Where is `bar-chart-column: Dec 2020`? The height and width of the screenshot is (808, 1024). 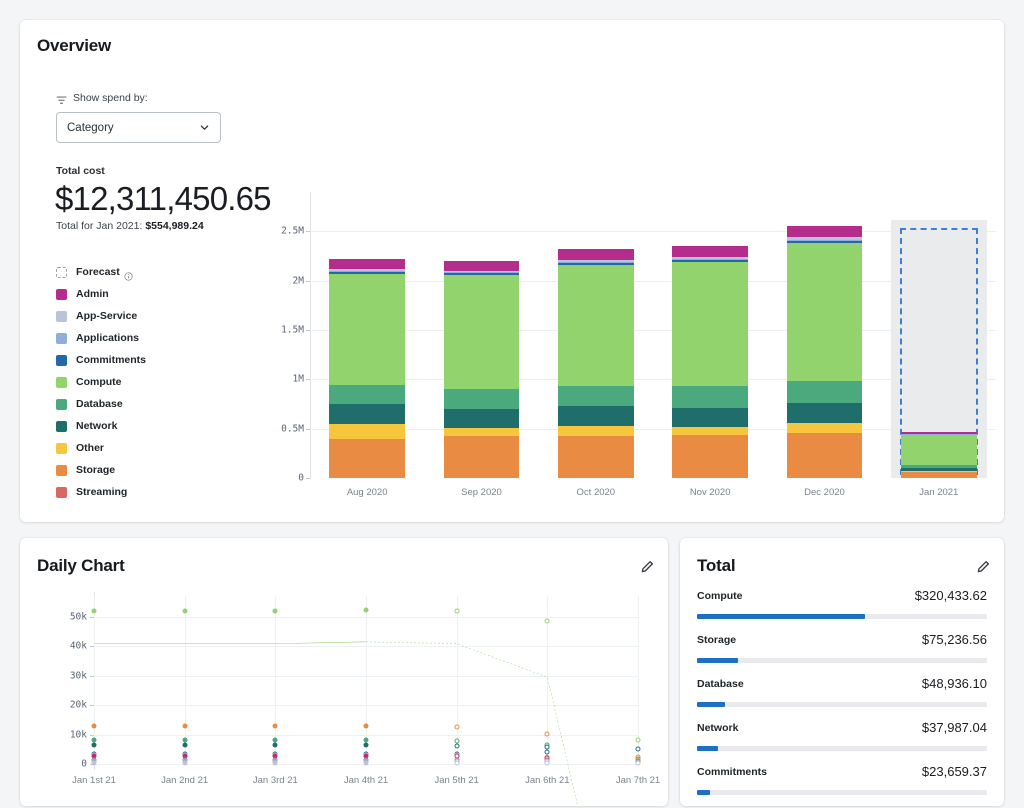 bar-chart-column: Dec 2020 is located at coordinates (824, 345).